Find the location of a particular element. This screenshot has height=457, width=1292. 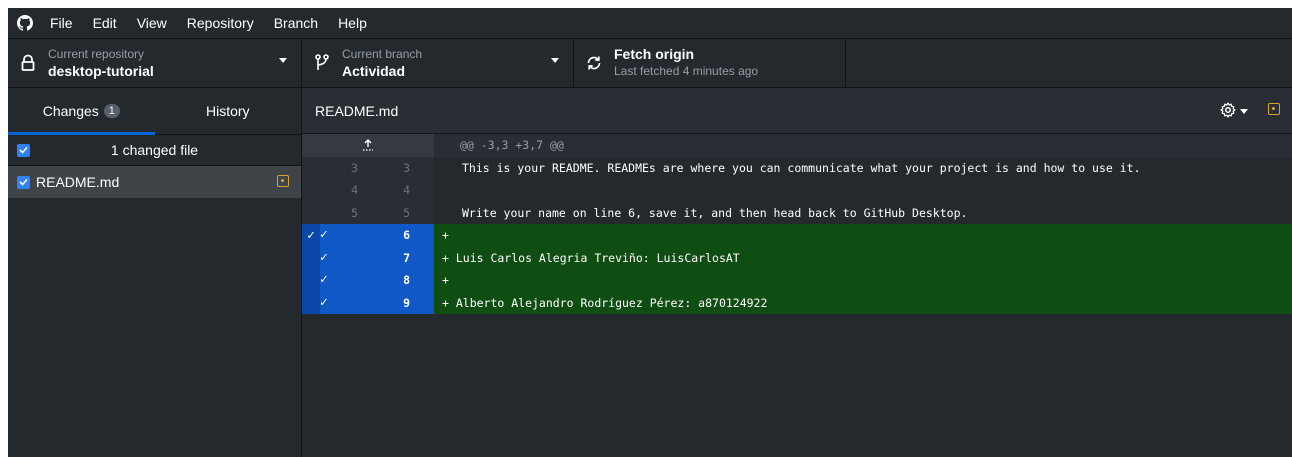

changes-list-header: 1 changed file is located at coordinates (154, 150).